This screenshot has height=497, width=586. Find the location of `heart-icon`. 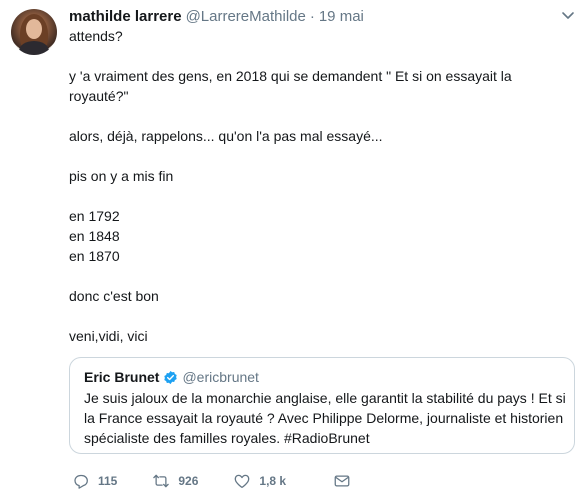

heart-icon is located at coordinates (242, 481).